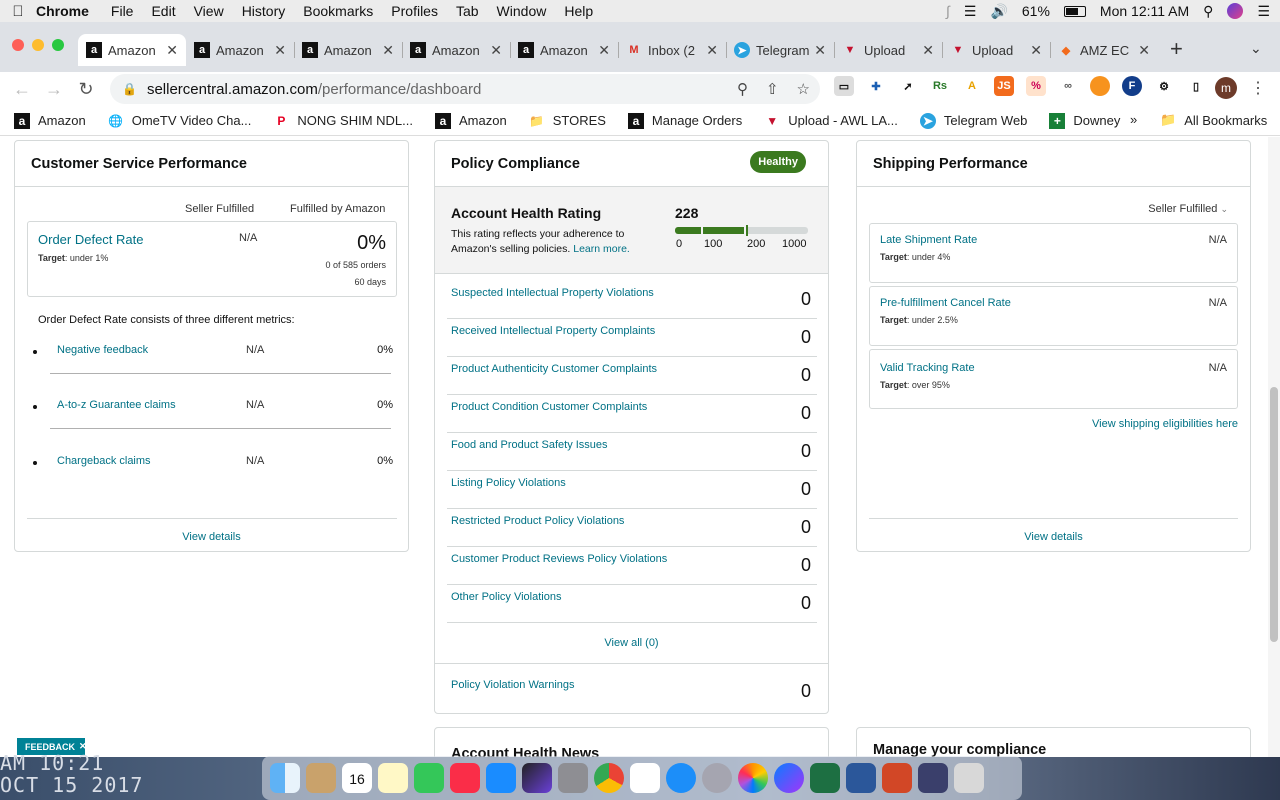 The width and height of the screenshot is (1280, 800). What do you see at coordinates (972, 86) in the screenshot?
I see `extension-tag-icon: A` at bounding box center [972, 86].